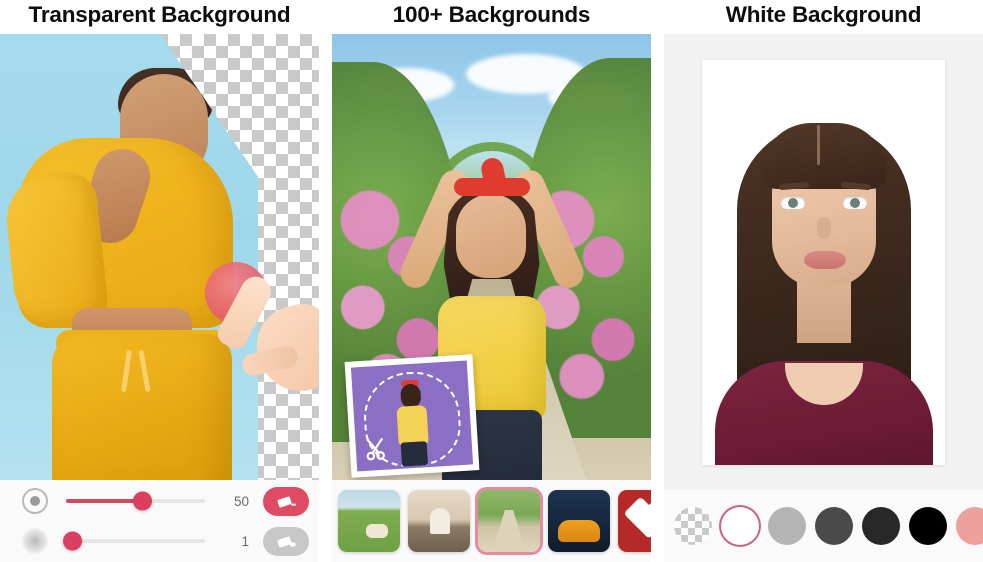 The height and width of the screenshot is (562, 983). What do you see at coordinates (881, 526) in the screenshot?
I see `charcoal-swatch` at bounding box center [881, 526].